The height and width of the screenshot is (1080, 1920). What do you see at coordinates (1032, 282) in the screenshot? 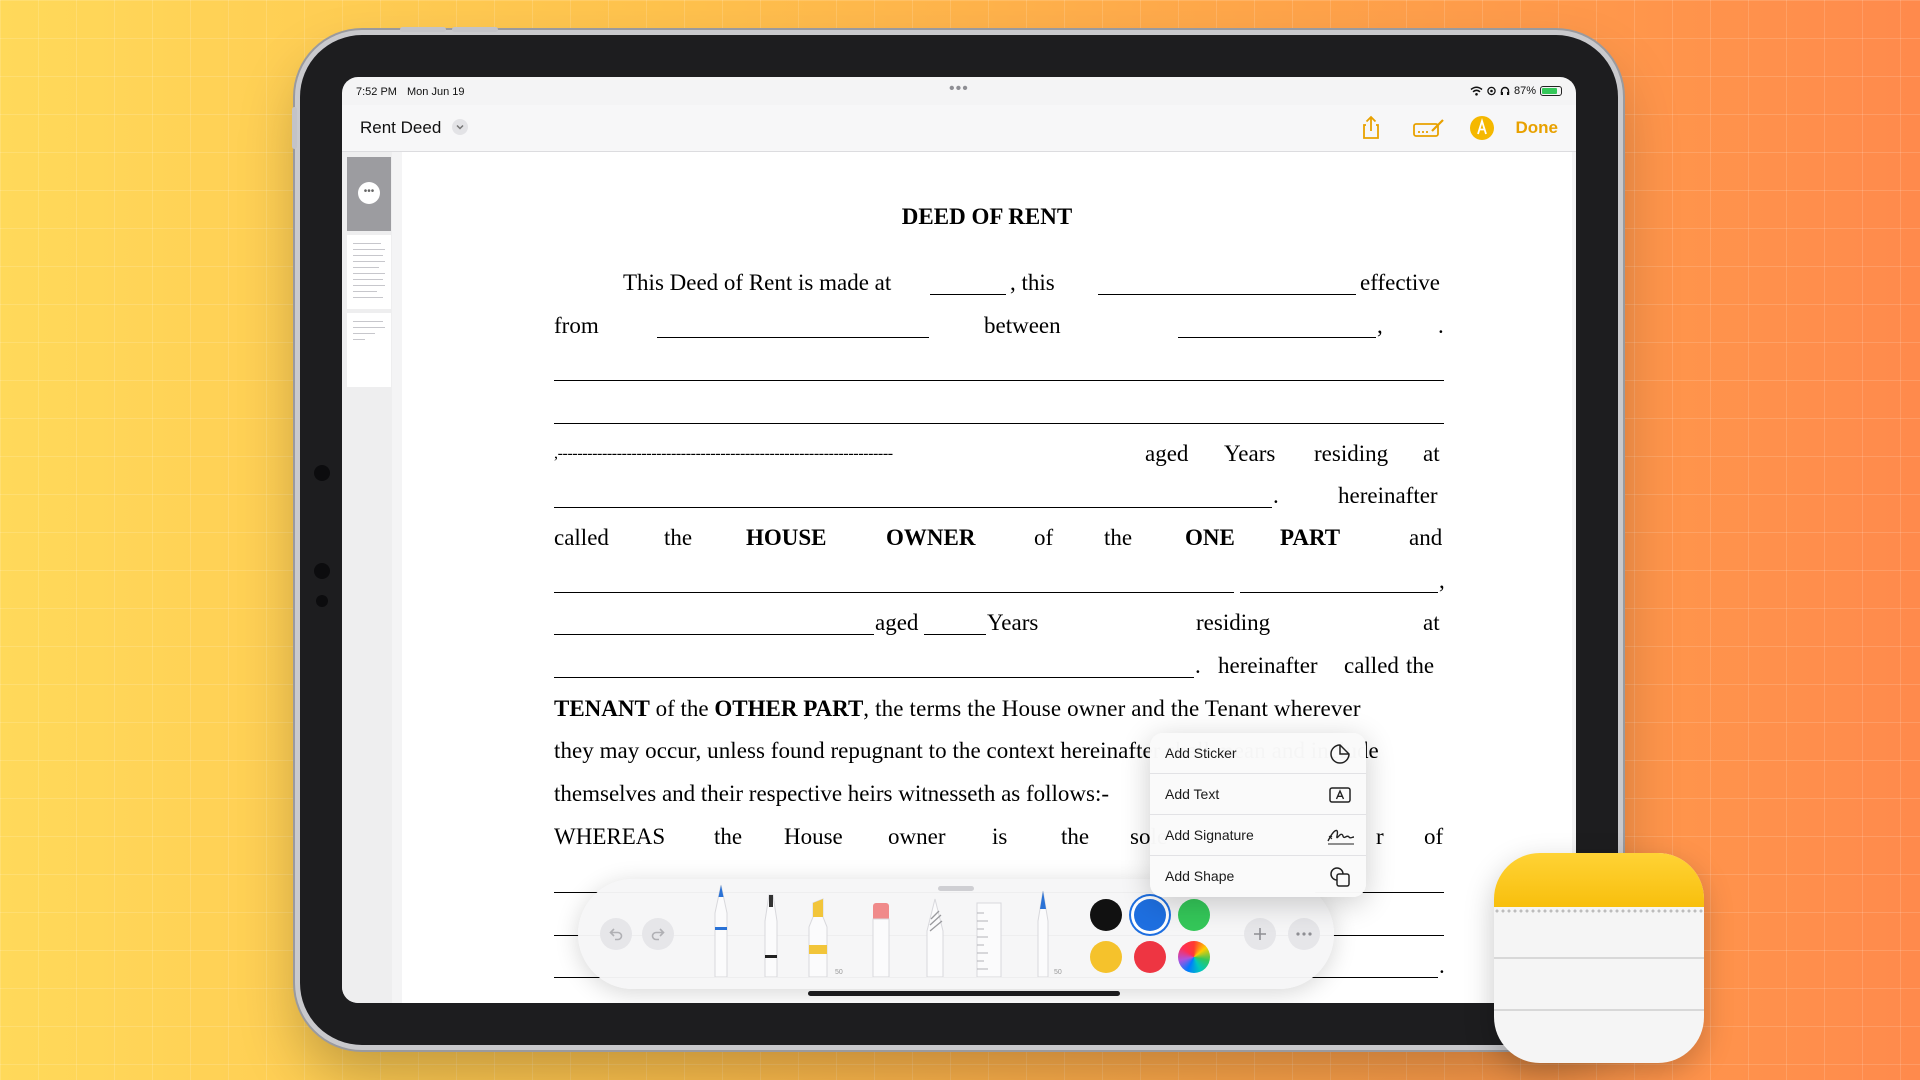
I see `text: , this` at bounding box center [1032, 282].